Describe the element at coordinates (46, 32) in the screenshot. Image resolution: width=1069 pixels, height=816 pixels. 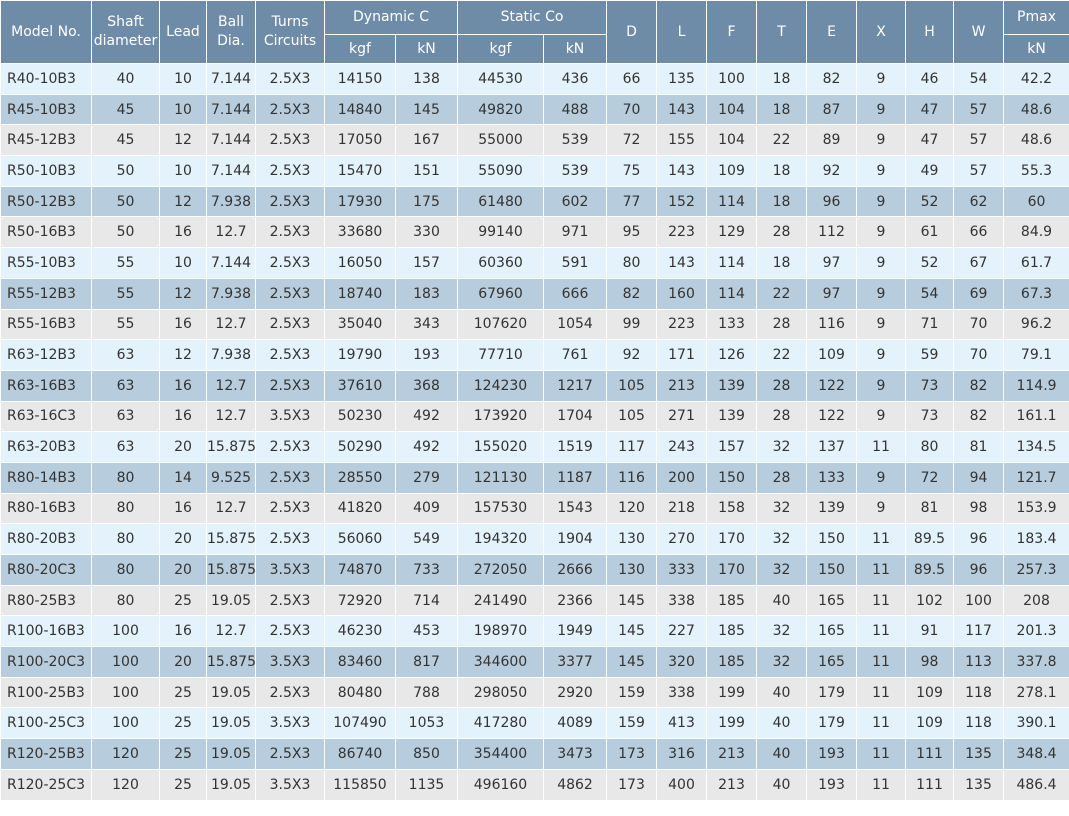
I see `header-model-no: Model No.` at that location.